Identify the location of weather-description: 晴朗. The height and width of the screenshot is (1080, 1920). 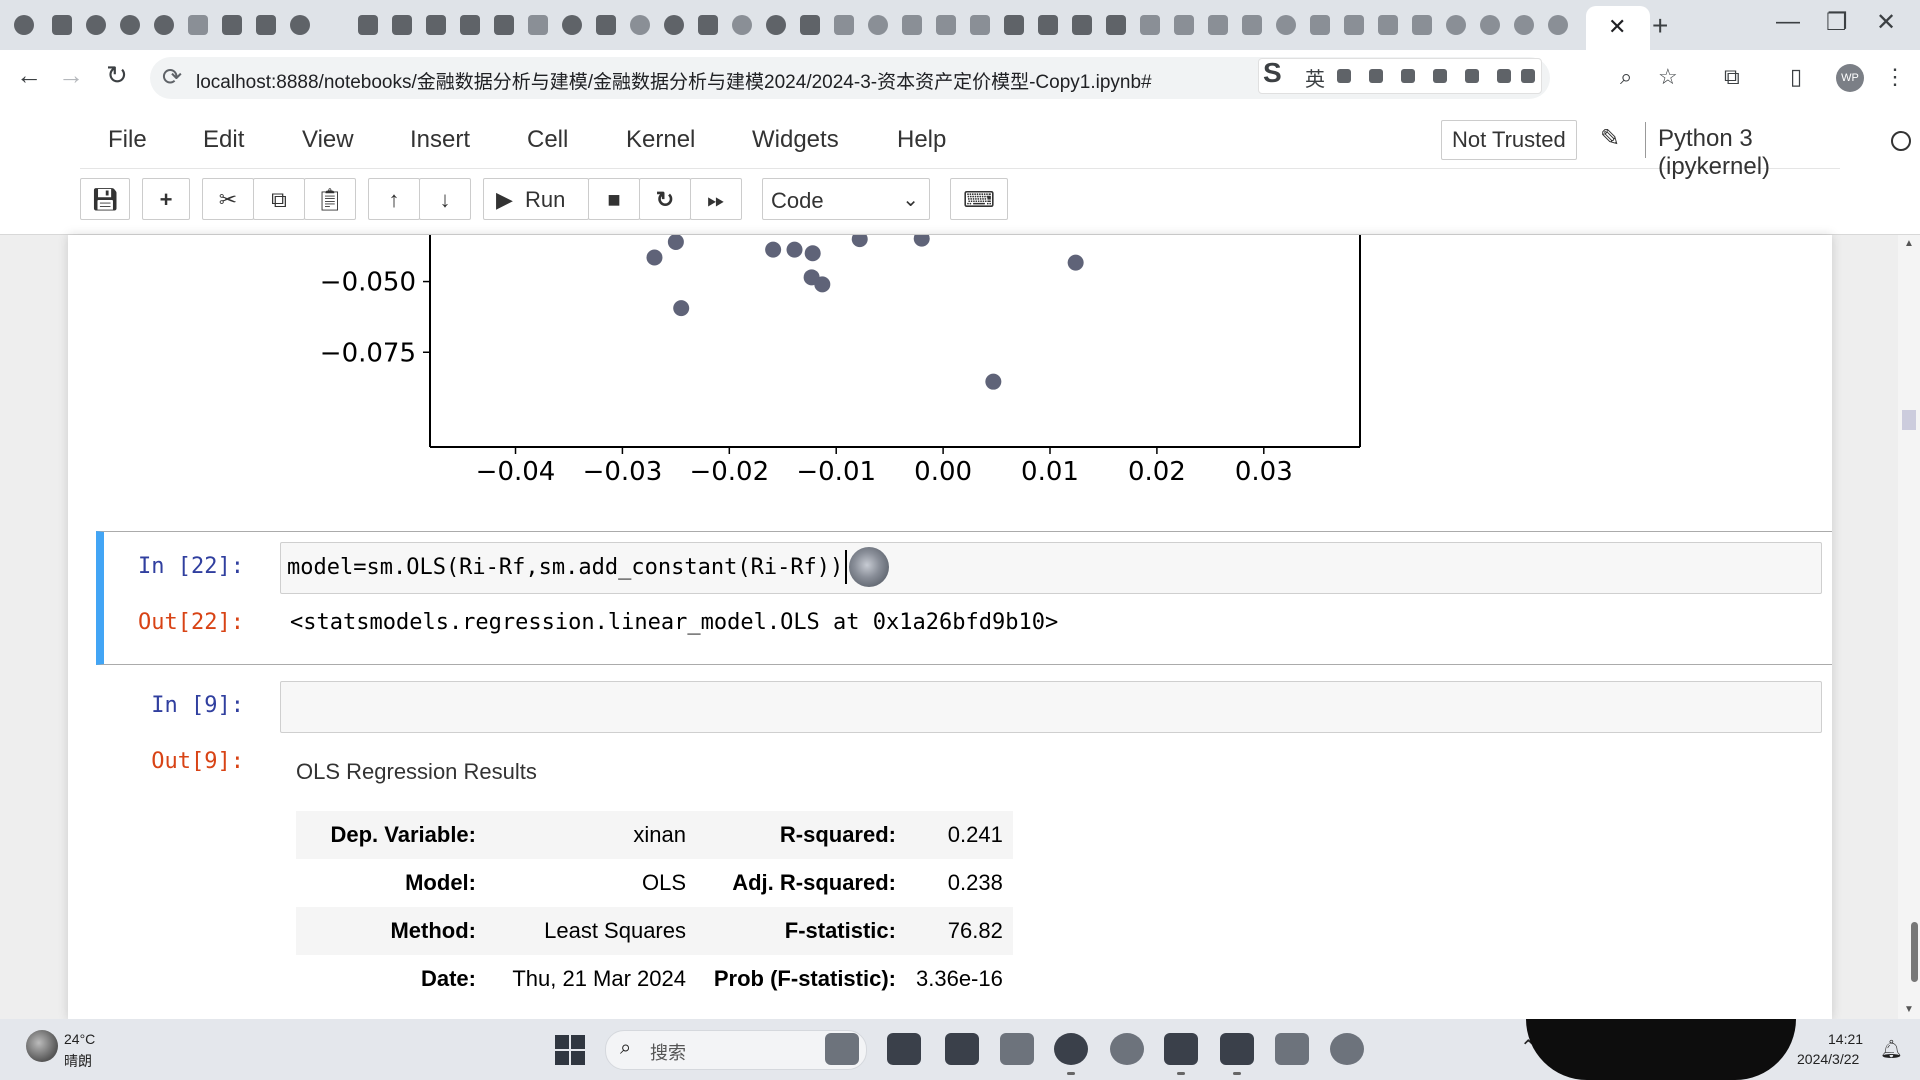
(78, 1061).